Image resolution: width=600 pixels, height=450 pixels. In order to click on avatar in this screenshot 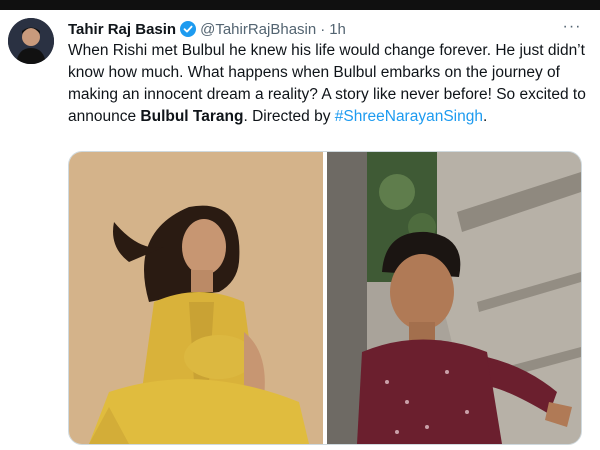, I will do `click(31, 41)`.